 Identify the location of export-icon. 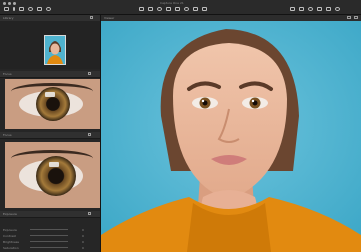
(39, 9).